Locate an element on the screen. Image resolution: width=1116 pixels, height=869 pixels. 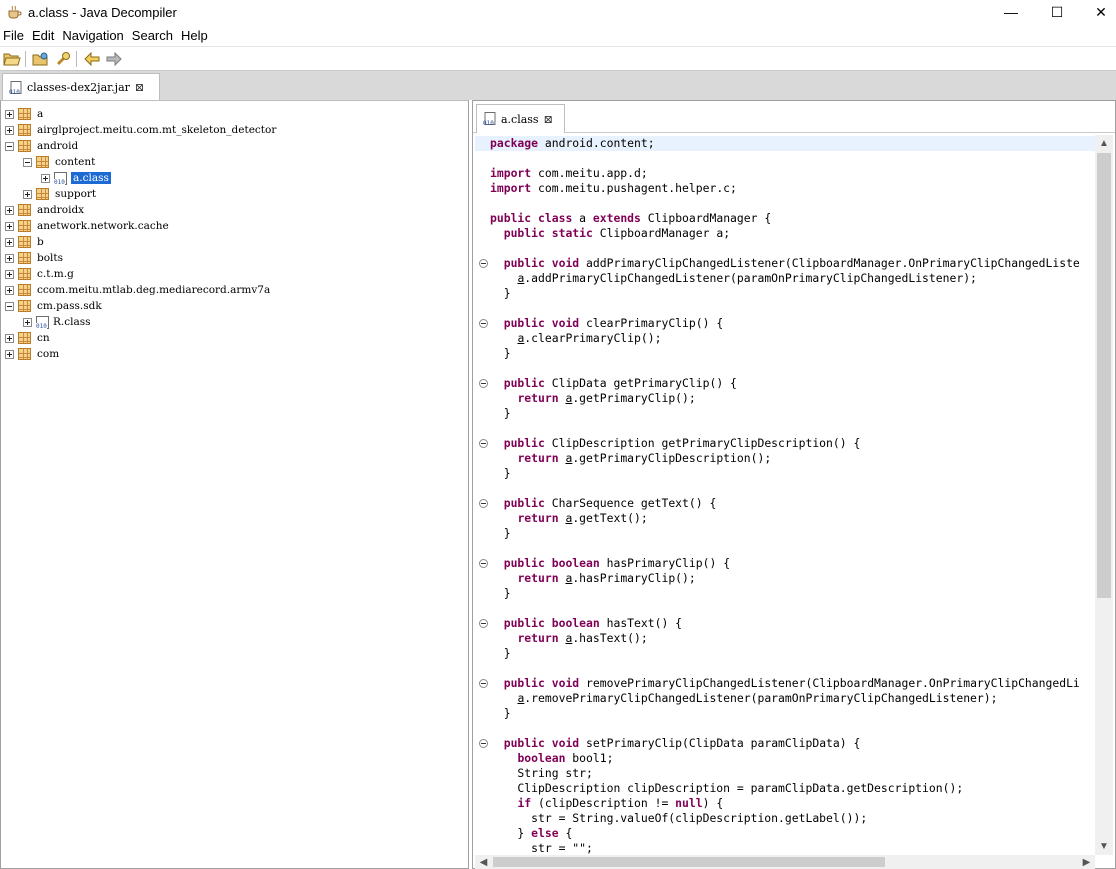
tree-package-item: a is located at coordinates (140, 114).